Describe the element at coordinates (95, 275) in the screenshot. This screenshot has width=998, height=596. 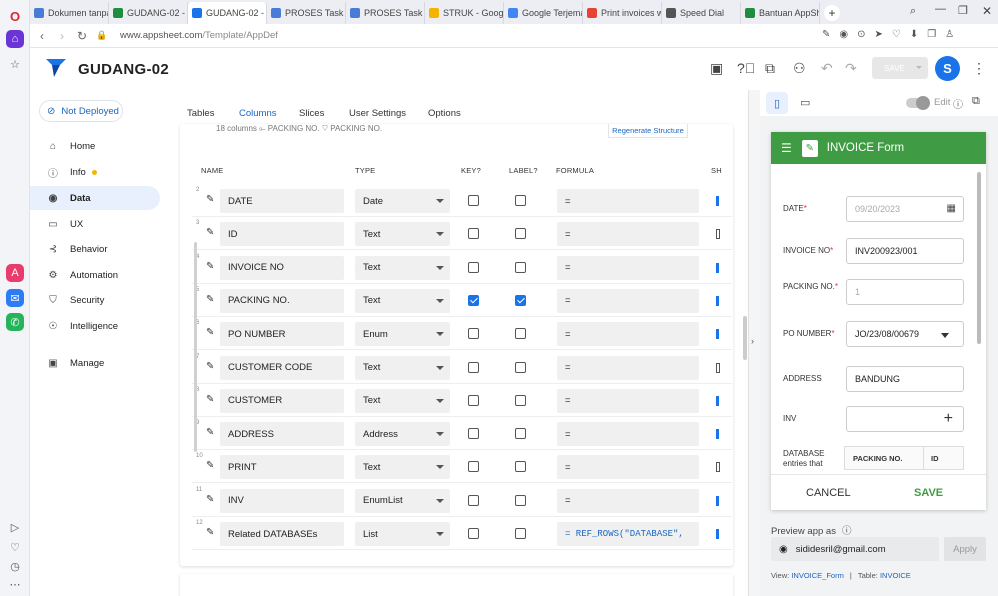
I see `sidebar-item-automation: ⚙ Automation` at that location.